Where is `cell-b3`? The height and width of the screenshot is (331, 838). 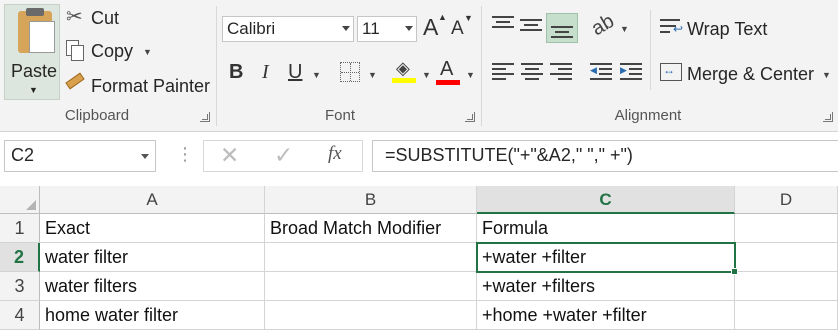 cell-b3 is located at coordinates (371, 286).